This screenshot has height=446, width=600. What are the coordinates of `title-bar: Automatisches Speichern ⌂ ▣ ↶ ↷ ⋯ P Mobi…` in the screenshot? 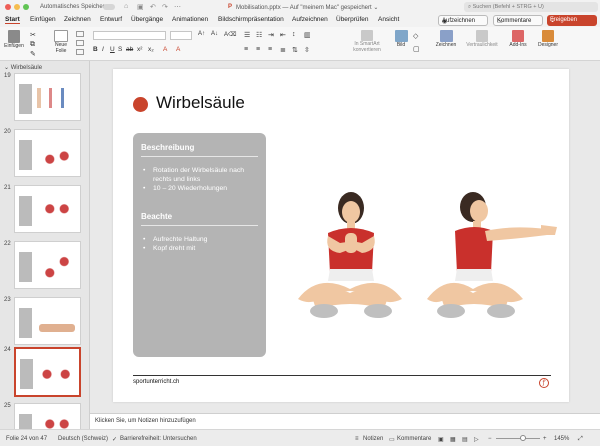 It's located at (300, 7).